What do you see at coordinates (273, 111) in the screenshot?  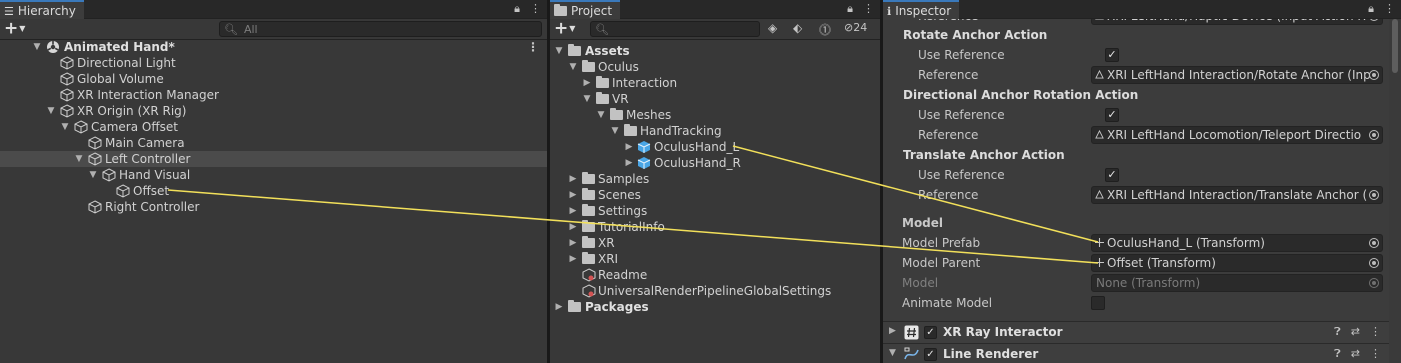 I see `hierarchy-item: ▼ XR Origin (XR Rig)` at bounding box center [273, 111].